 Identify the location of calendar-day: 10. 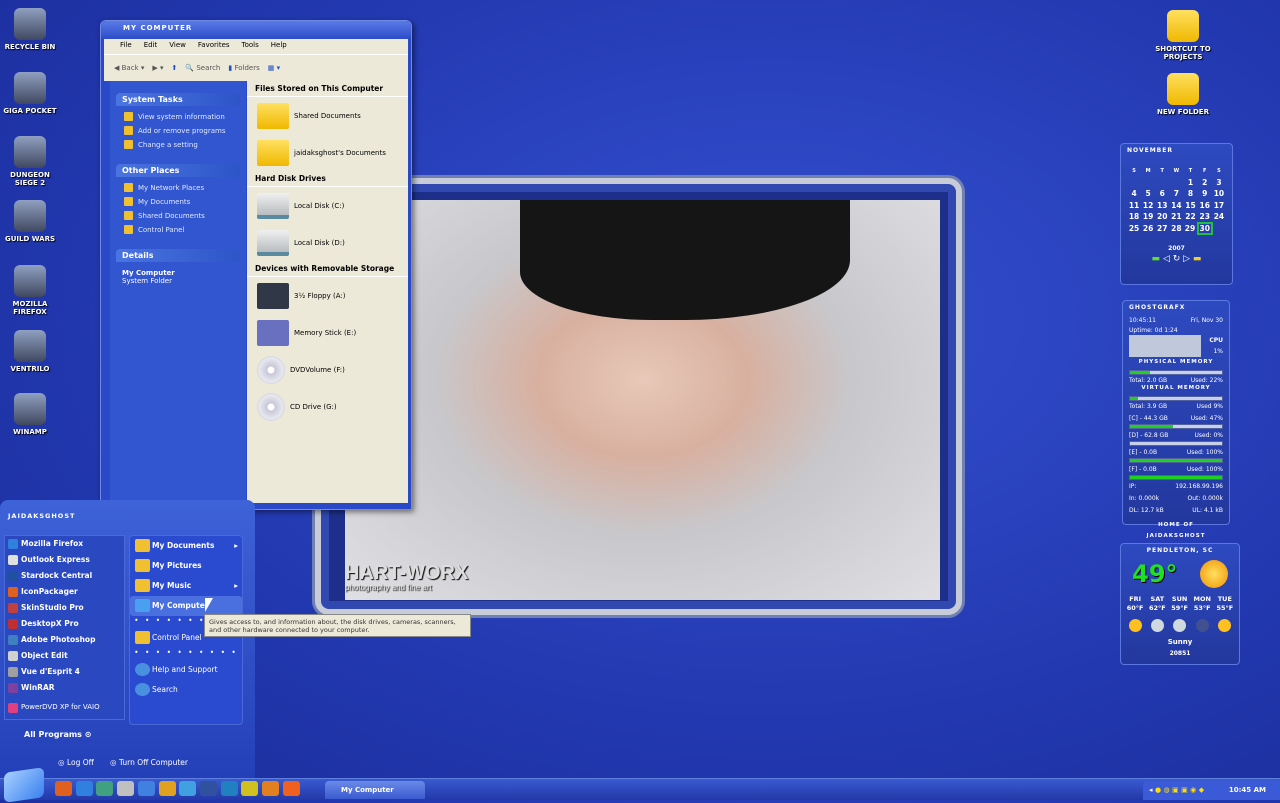
(1219, 194).